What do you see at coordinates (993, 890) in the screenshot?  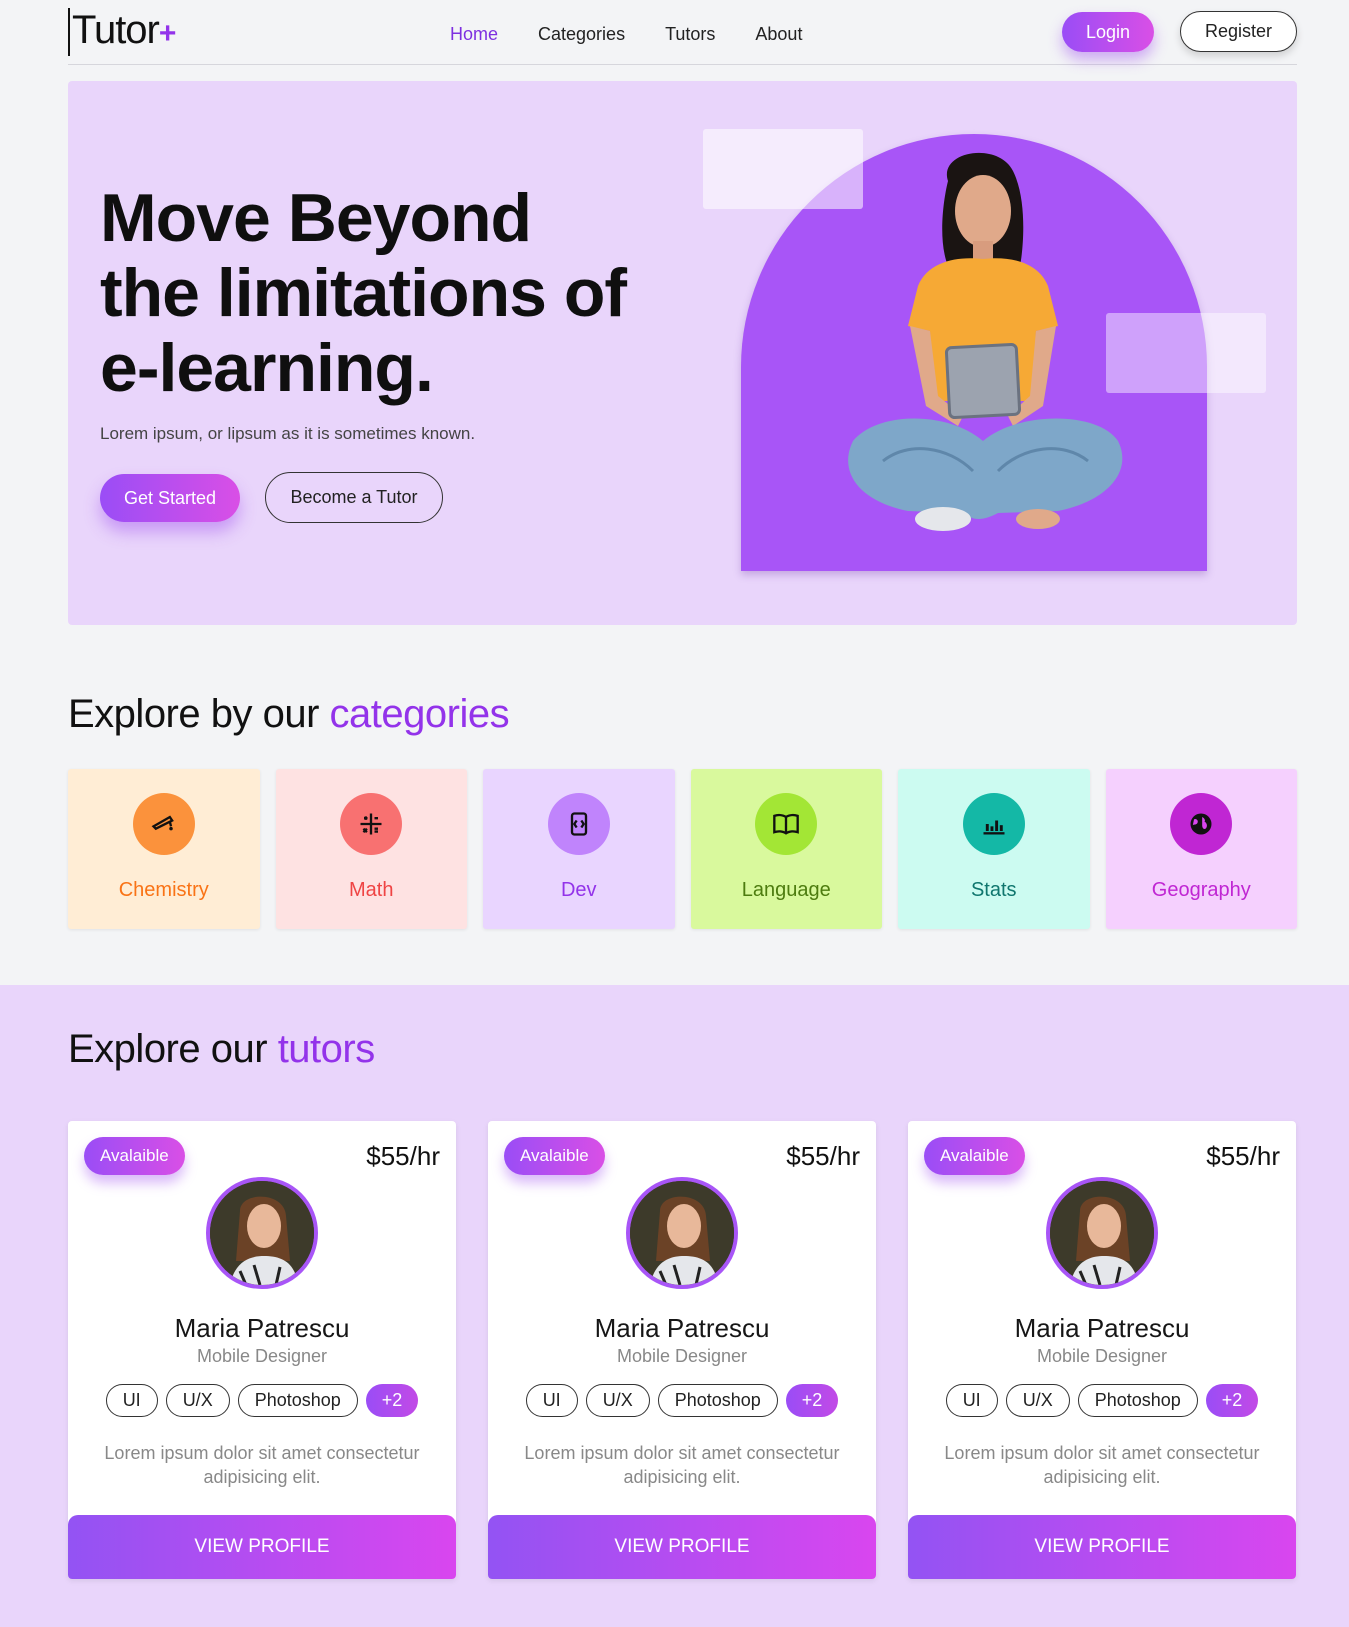 I see `category-label: Stats` at bounding box center [993, 890].